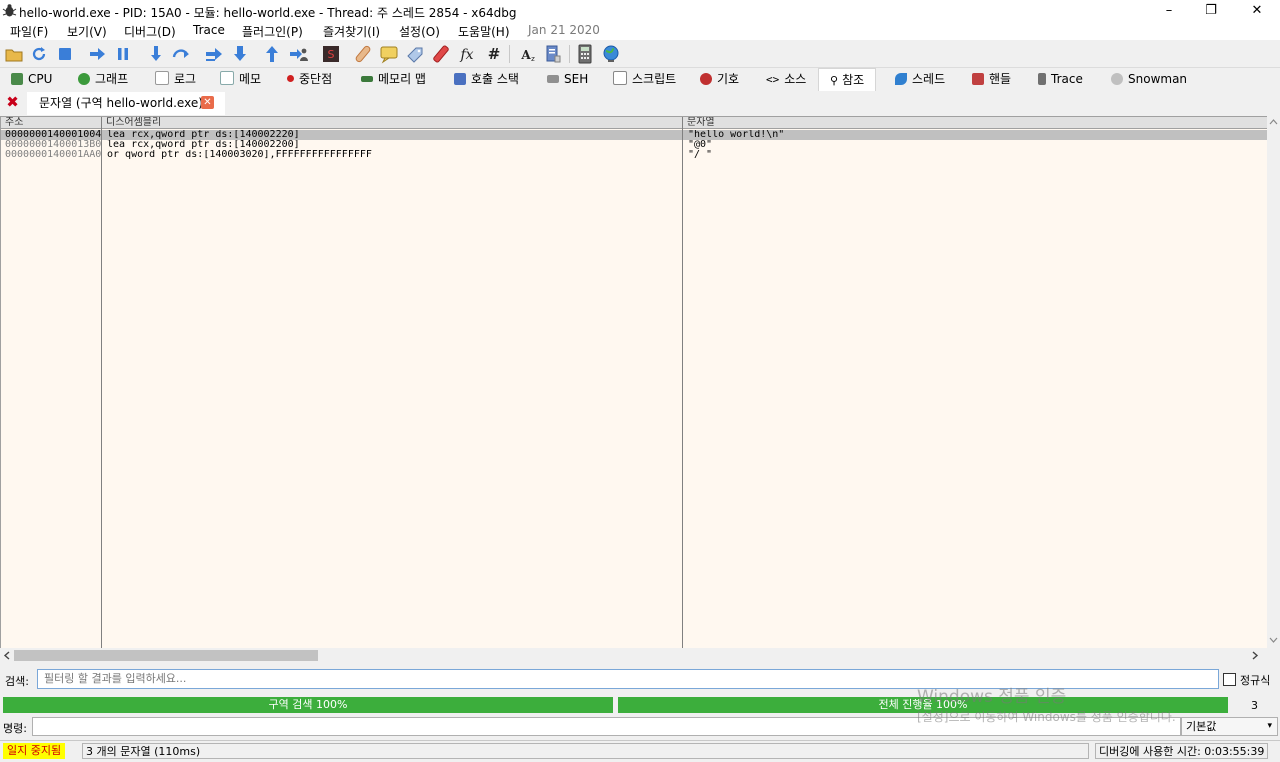  What do you see at coordinates (7, 655) in the screenshot?
I see `scroll-left-icon` at bounding box center [7, 655].